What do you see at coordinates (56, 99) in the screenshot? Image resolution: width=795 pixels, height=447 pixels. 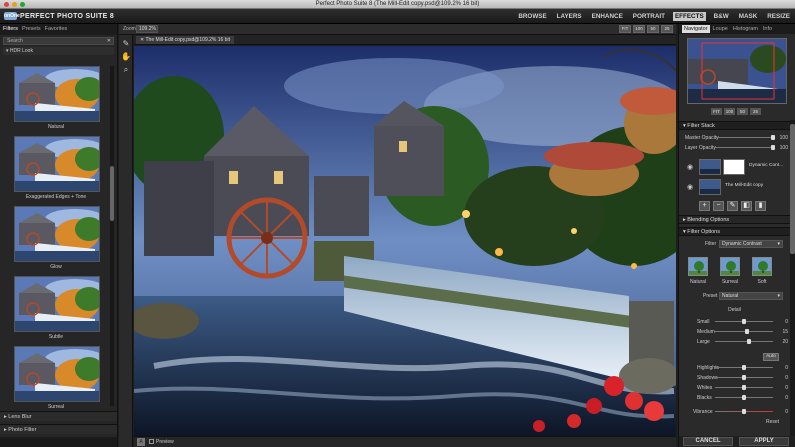 I see `filter-thumbnail: Natural` at bounding box center [56, 99].